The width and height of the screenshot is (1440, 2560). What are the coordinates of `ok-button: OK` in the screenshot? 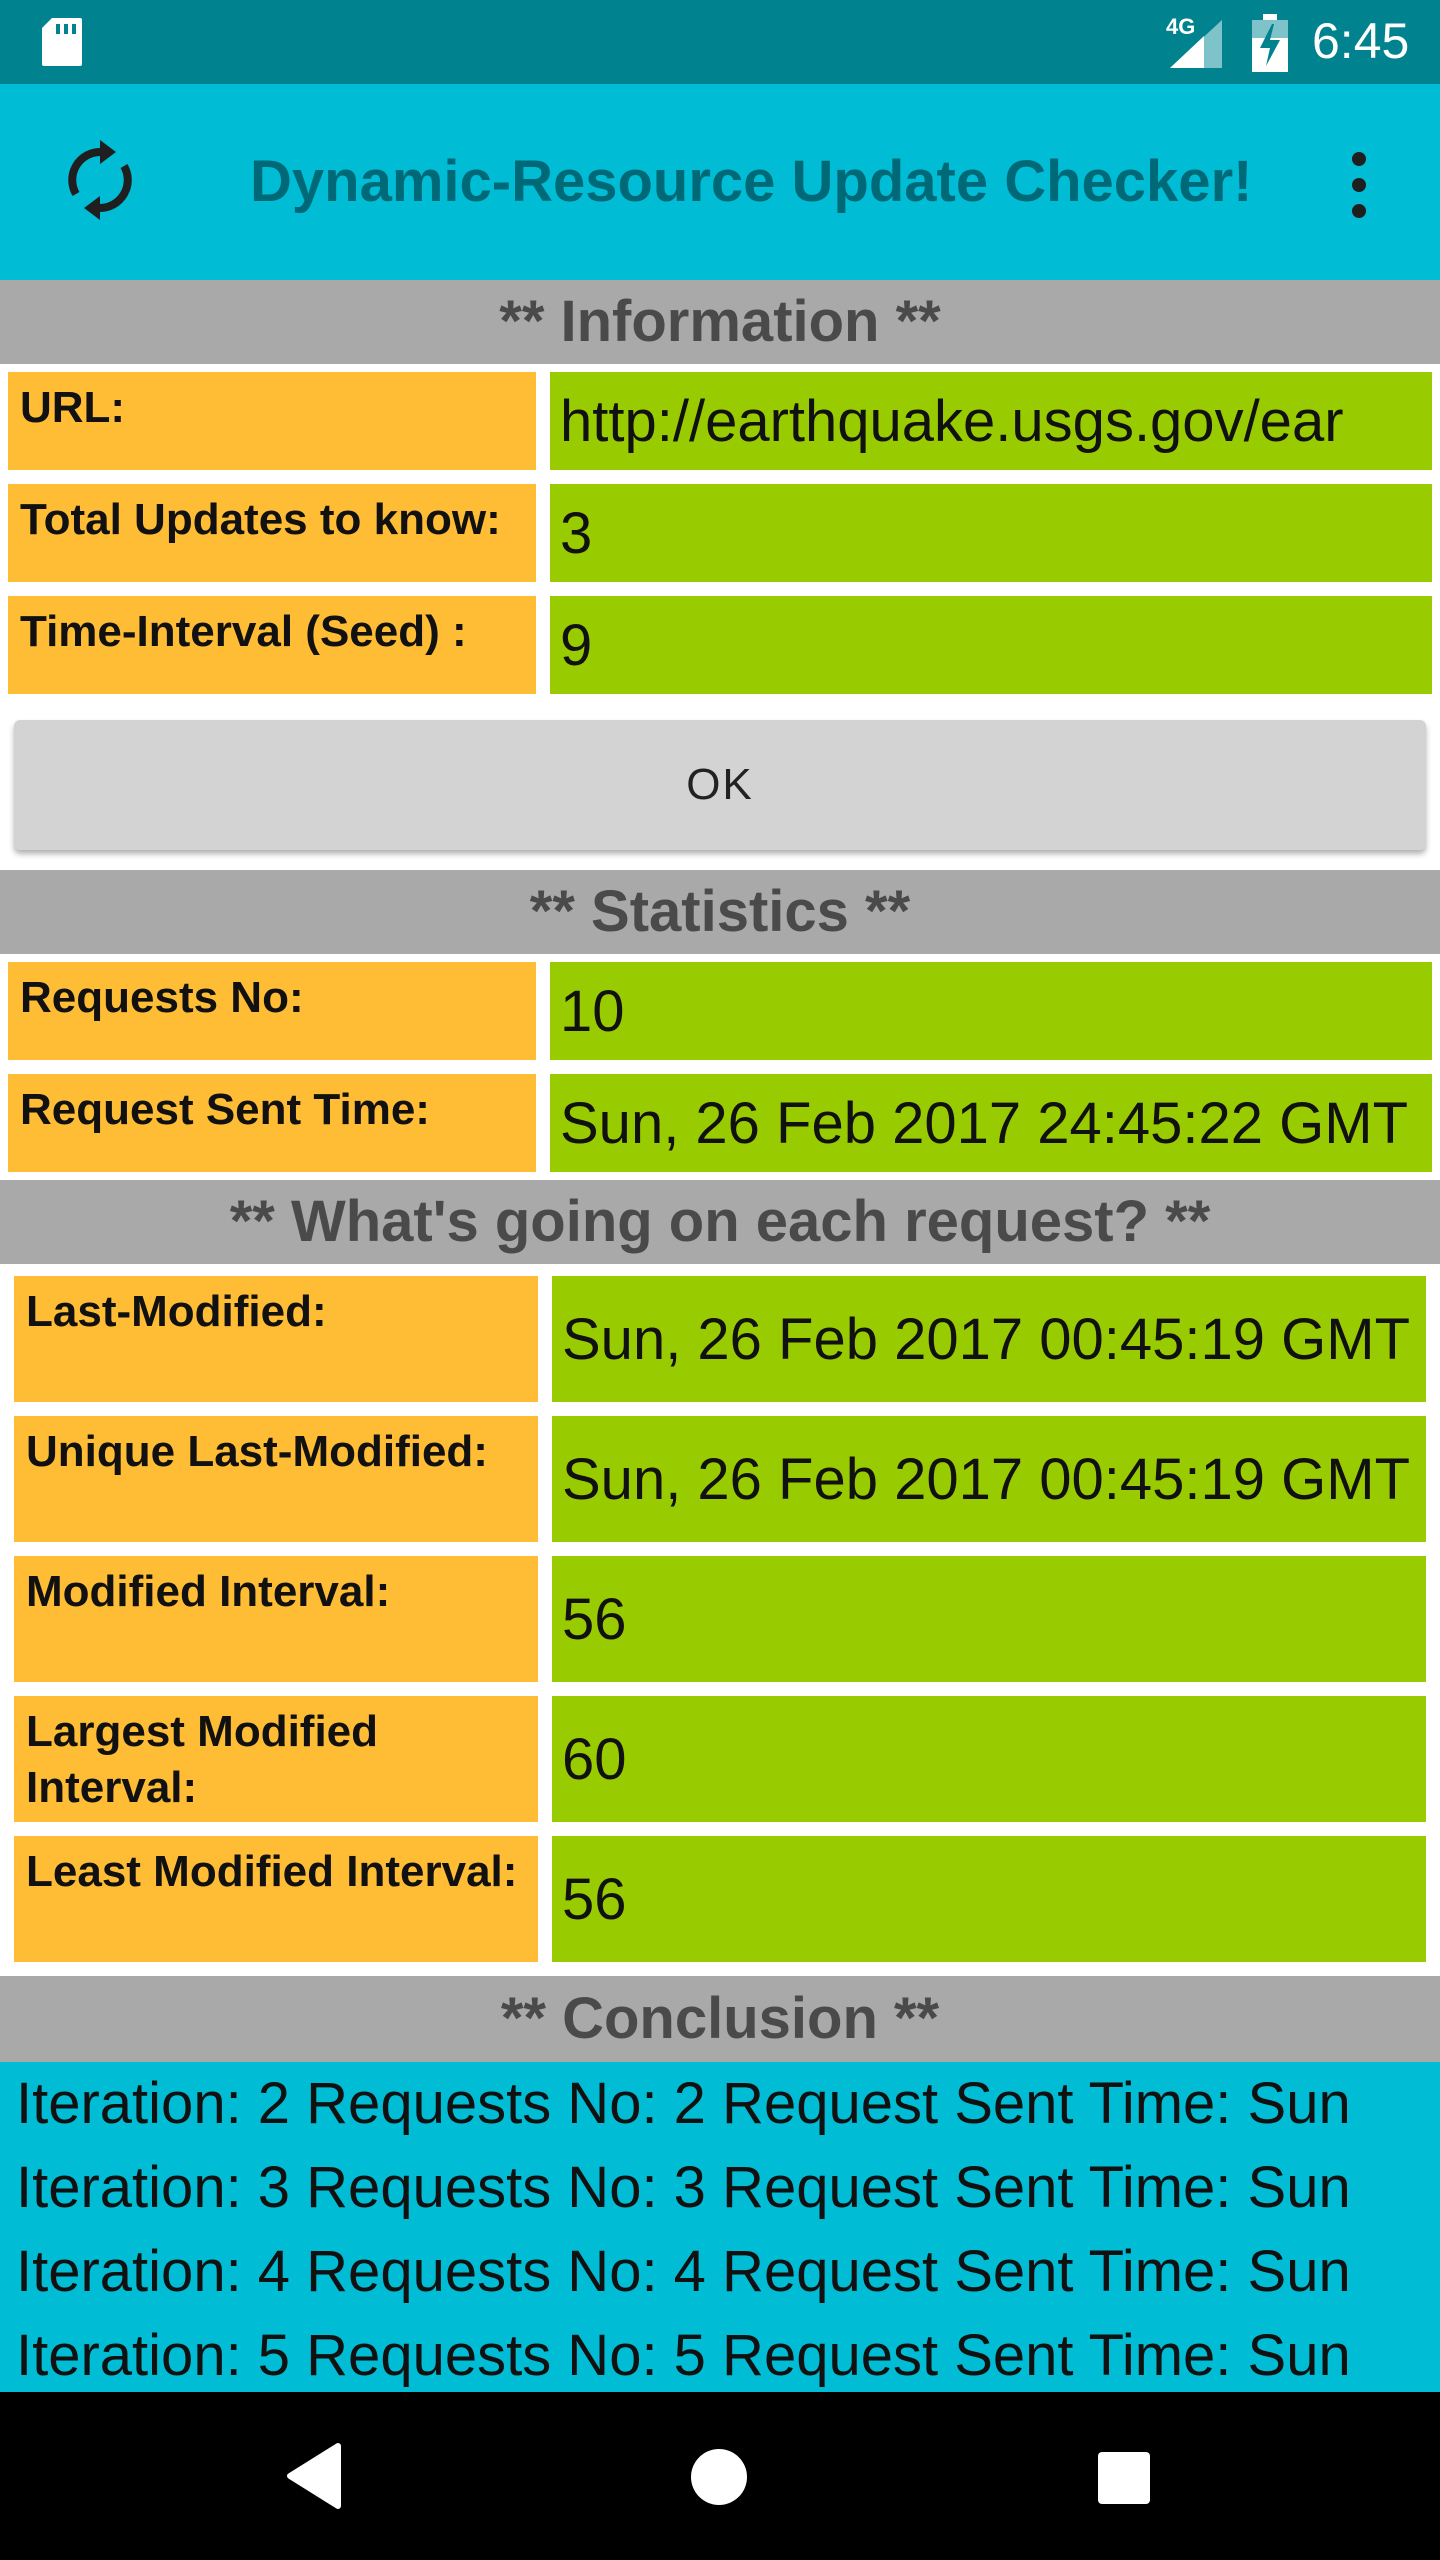 It's located at (720, 785).